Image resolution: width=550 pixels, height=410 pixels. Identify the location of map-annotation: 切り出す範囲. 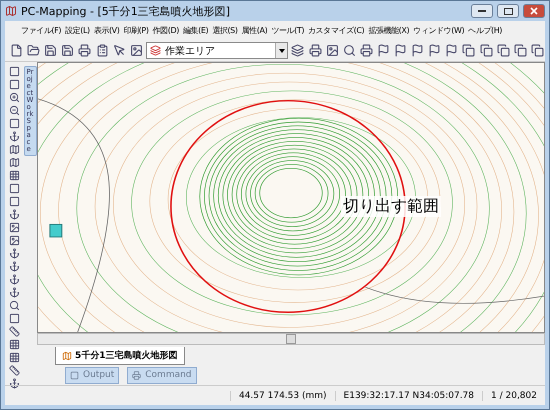
(391, 206).